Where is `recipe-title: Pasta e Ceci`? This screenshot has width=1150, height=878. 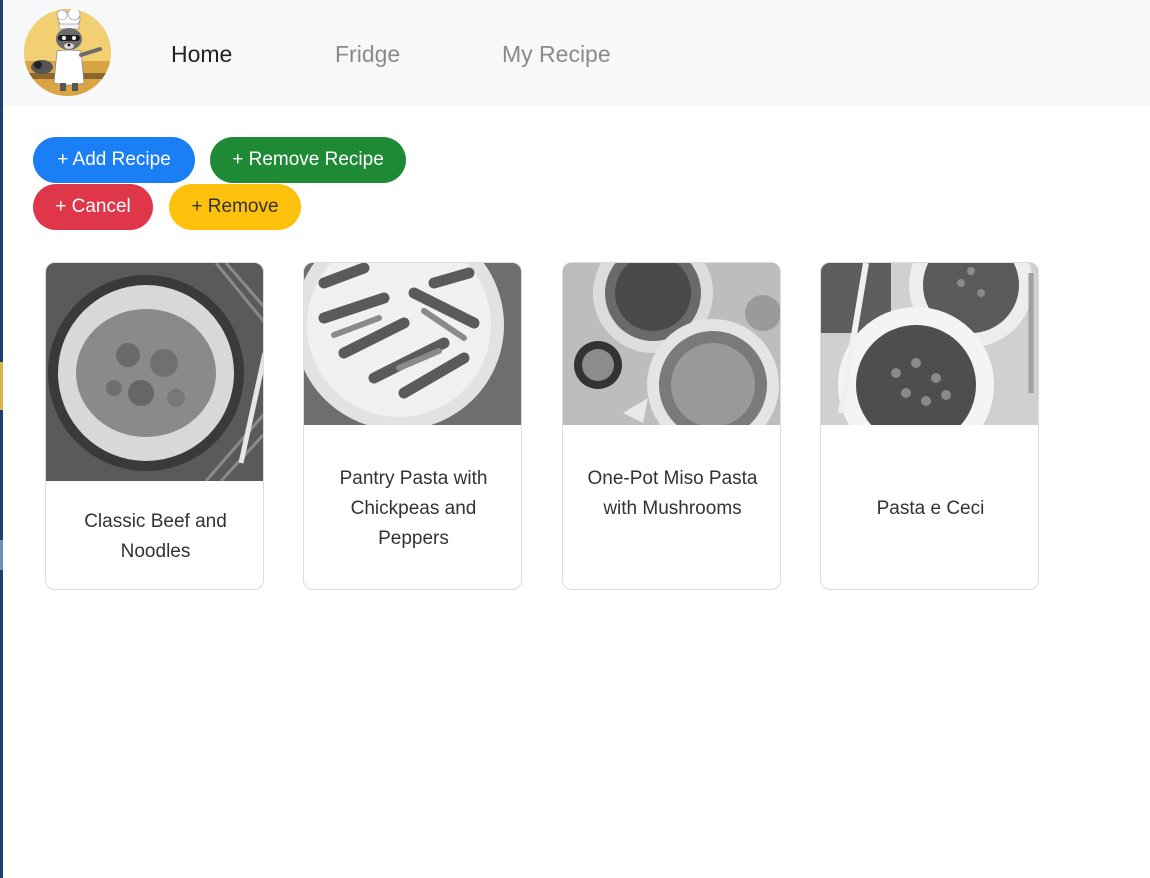
recipe-title: Pasta e Ceci is located at coordinates (930, 508).